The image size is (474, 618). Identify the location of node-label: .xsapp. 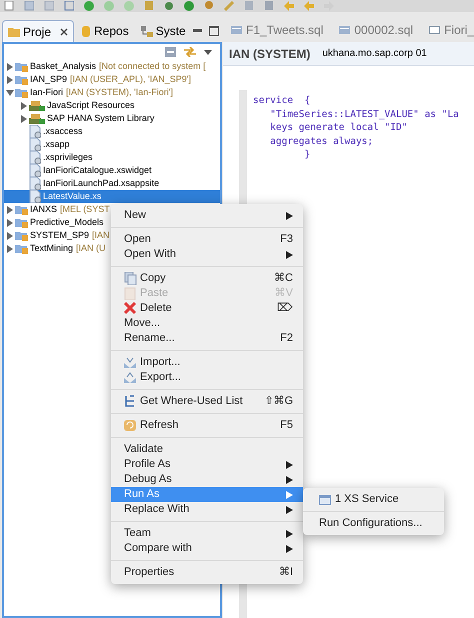
(56, 144).